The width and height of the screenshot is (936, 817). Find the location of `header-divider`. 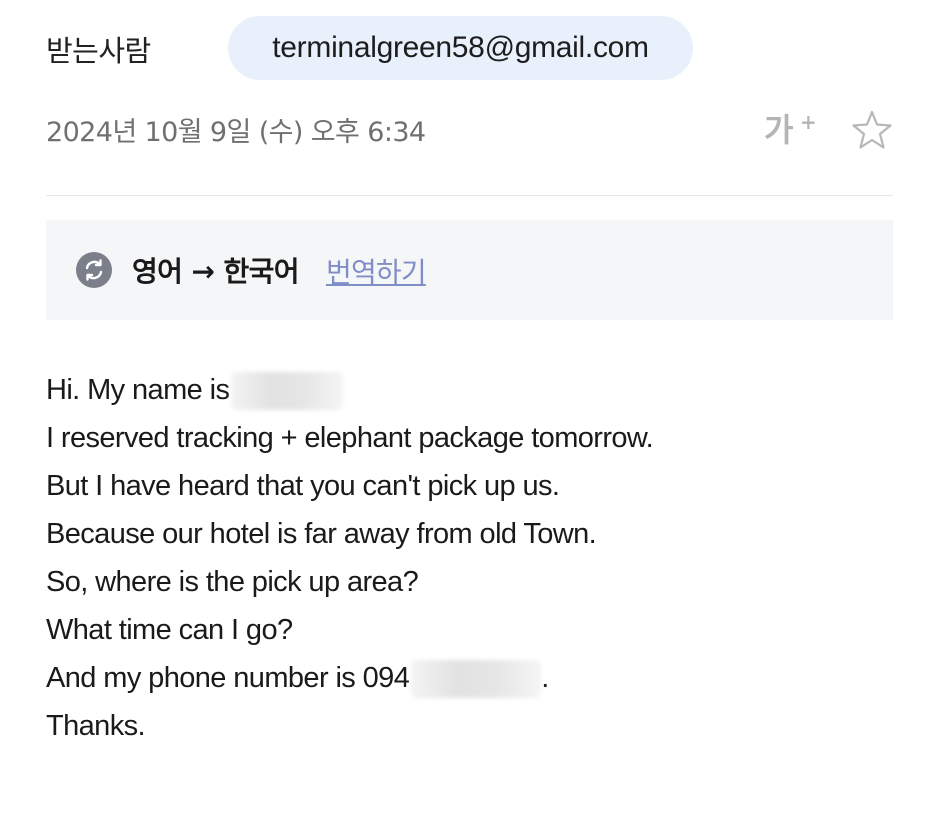

header-divider is located at coordinates (469, 195).